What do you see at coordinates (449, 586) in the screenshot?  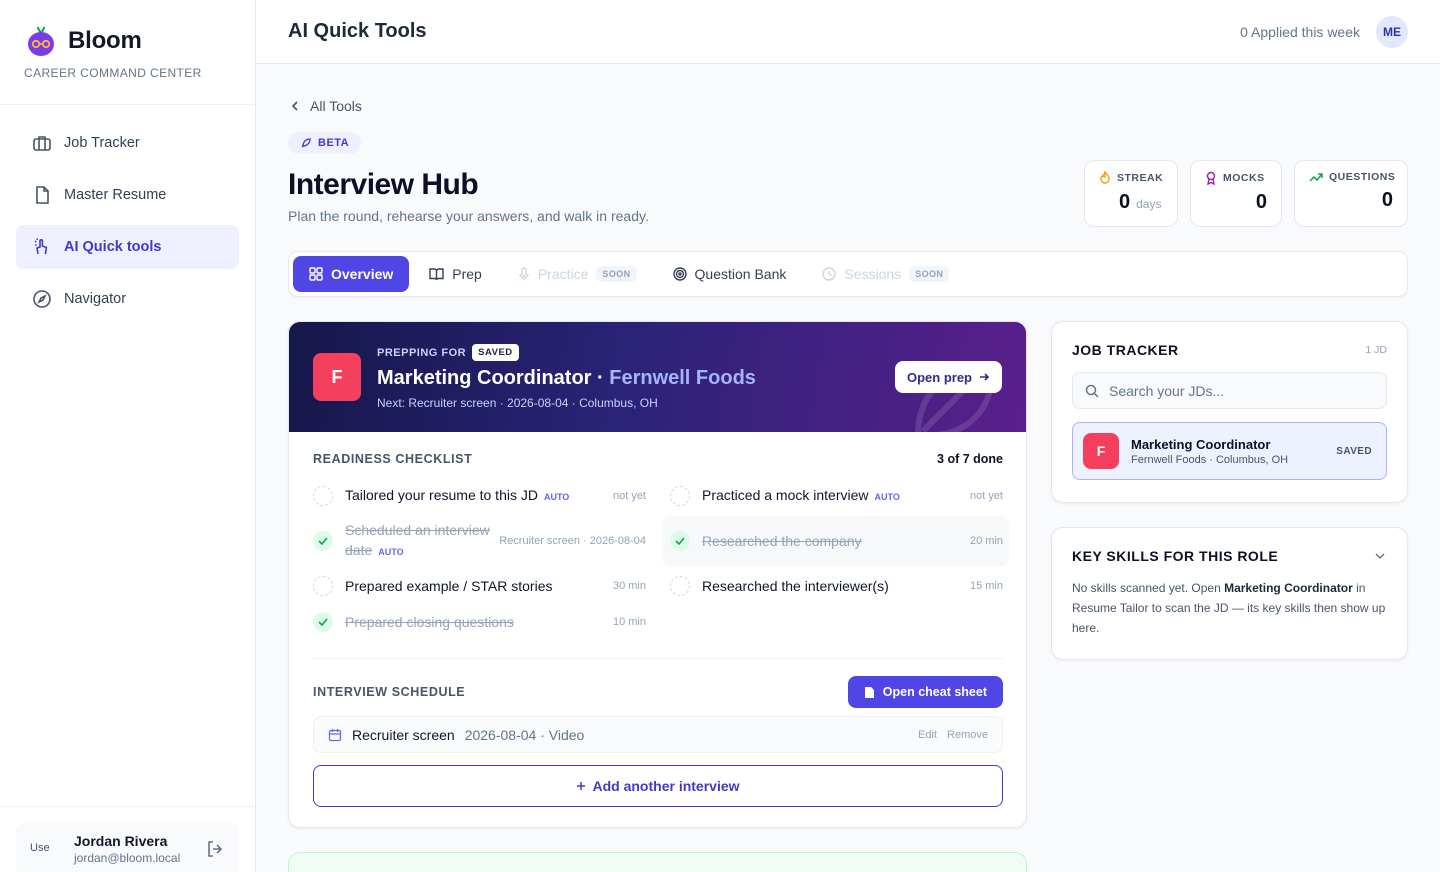 I see `checklist-item-text: Prepared example / STAR stories` at bounding box center [449, 586].